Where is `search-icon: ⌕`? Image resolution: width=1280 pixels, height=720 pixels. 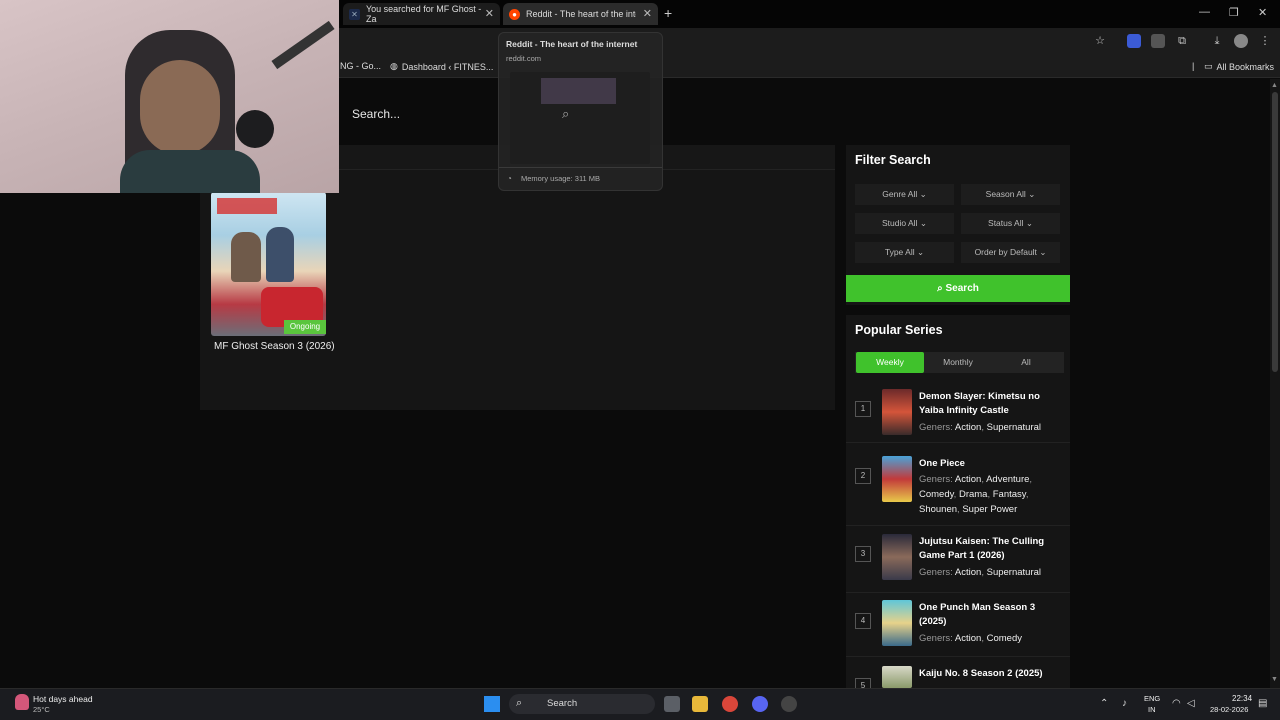 search-icon: ⌕ is located at coordinates (519, 703).